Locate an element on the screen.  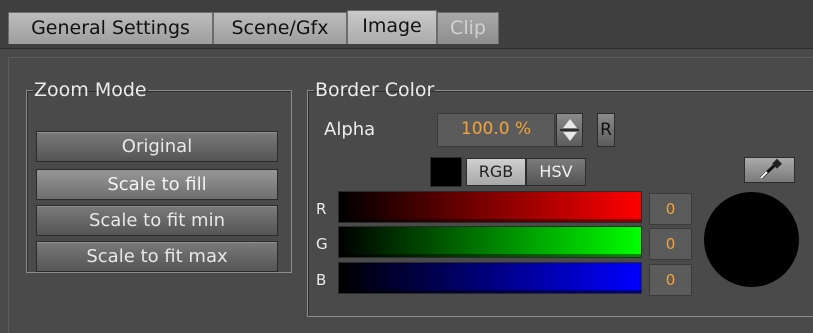
rgb-mode-button: RGB is located at coordinates (496, 172).